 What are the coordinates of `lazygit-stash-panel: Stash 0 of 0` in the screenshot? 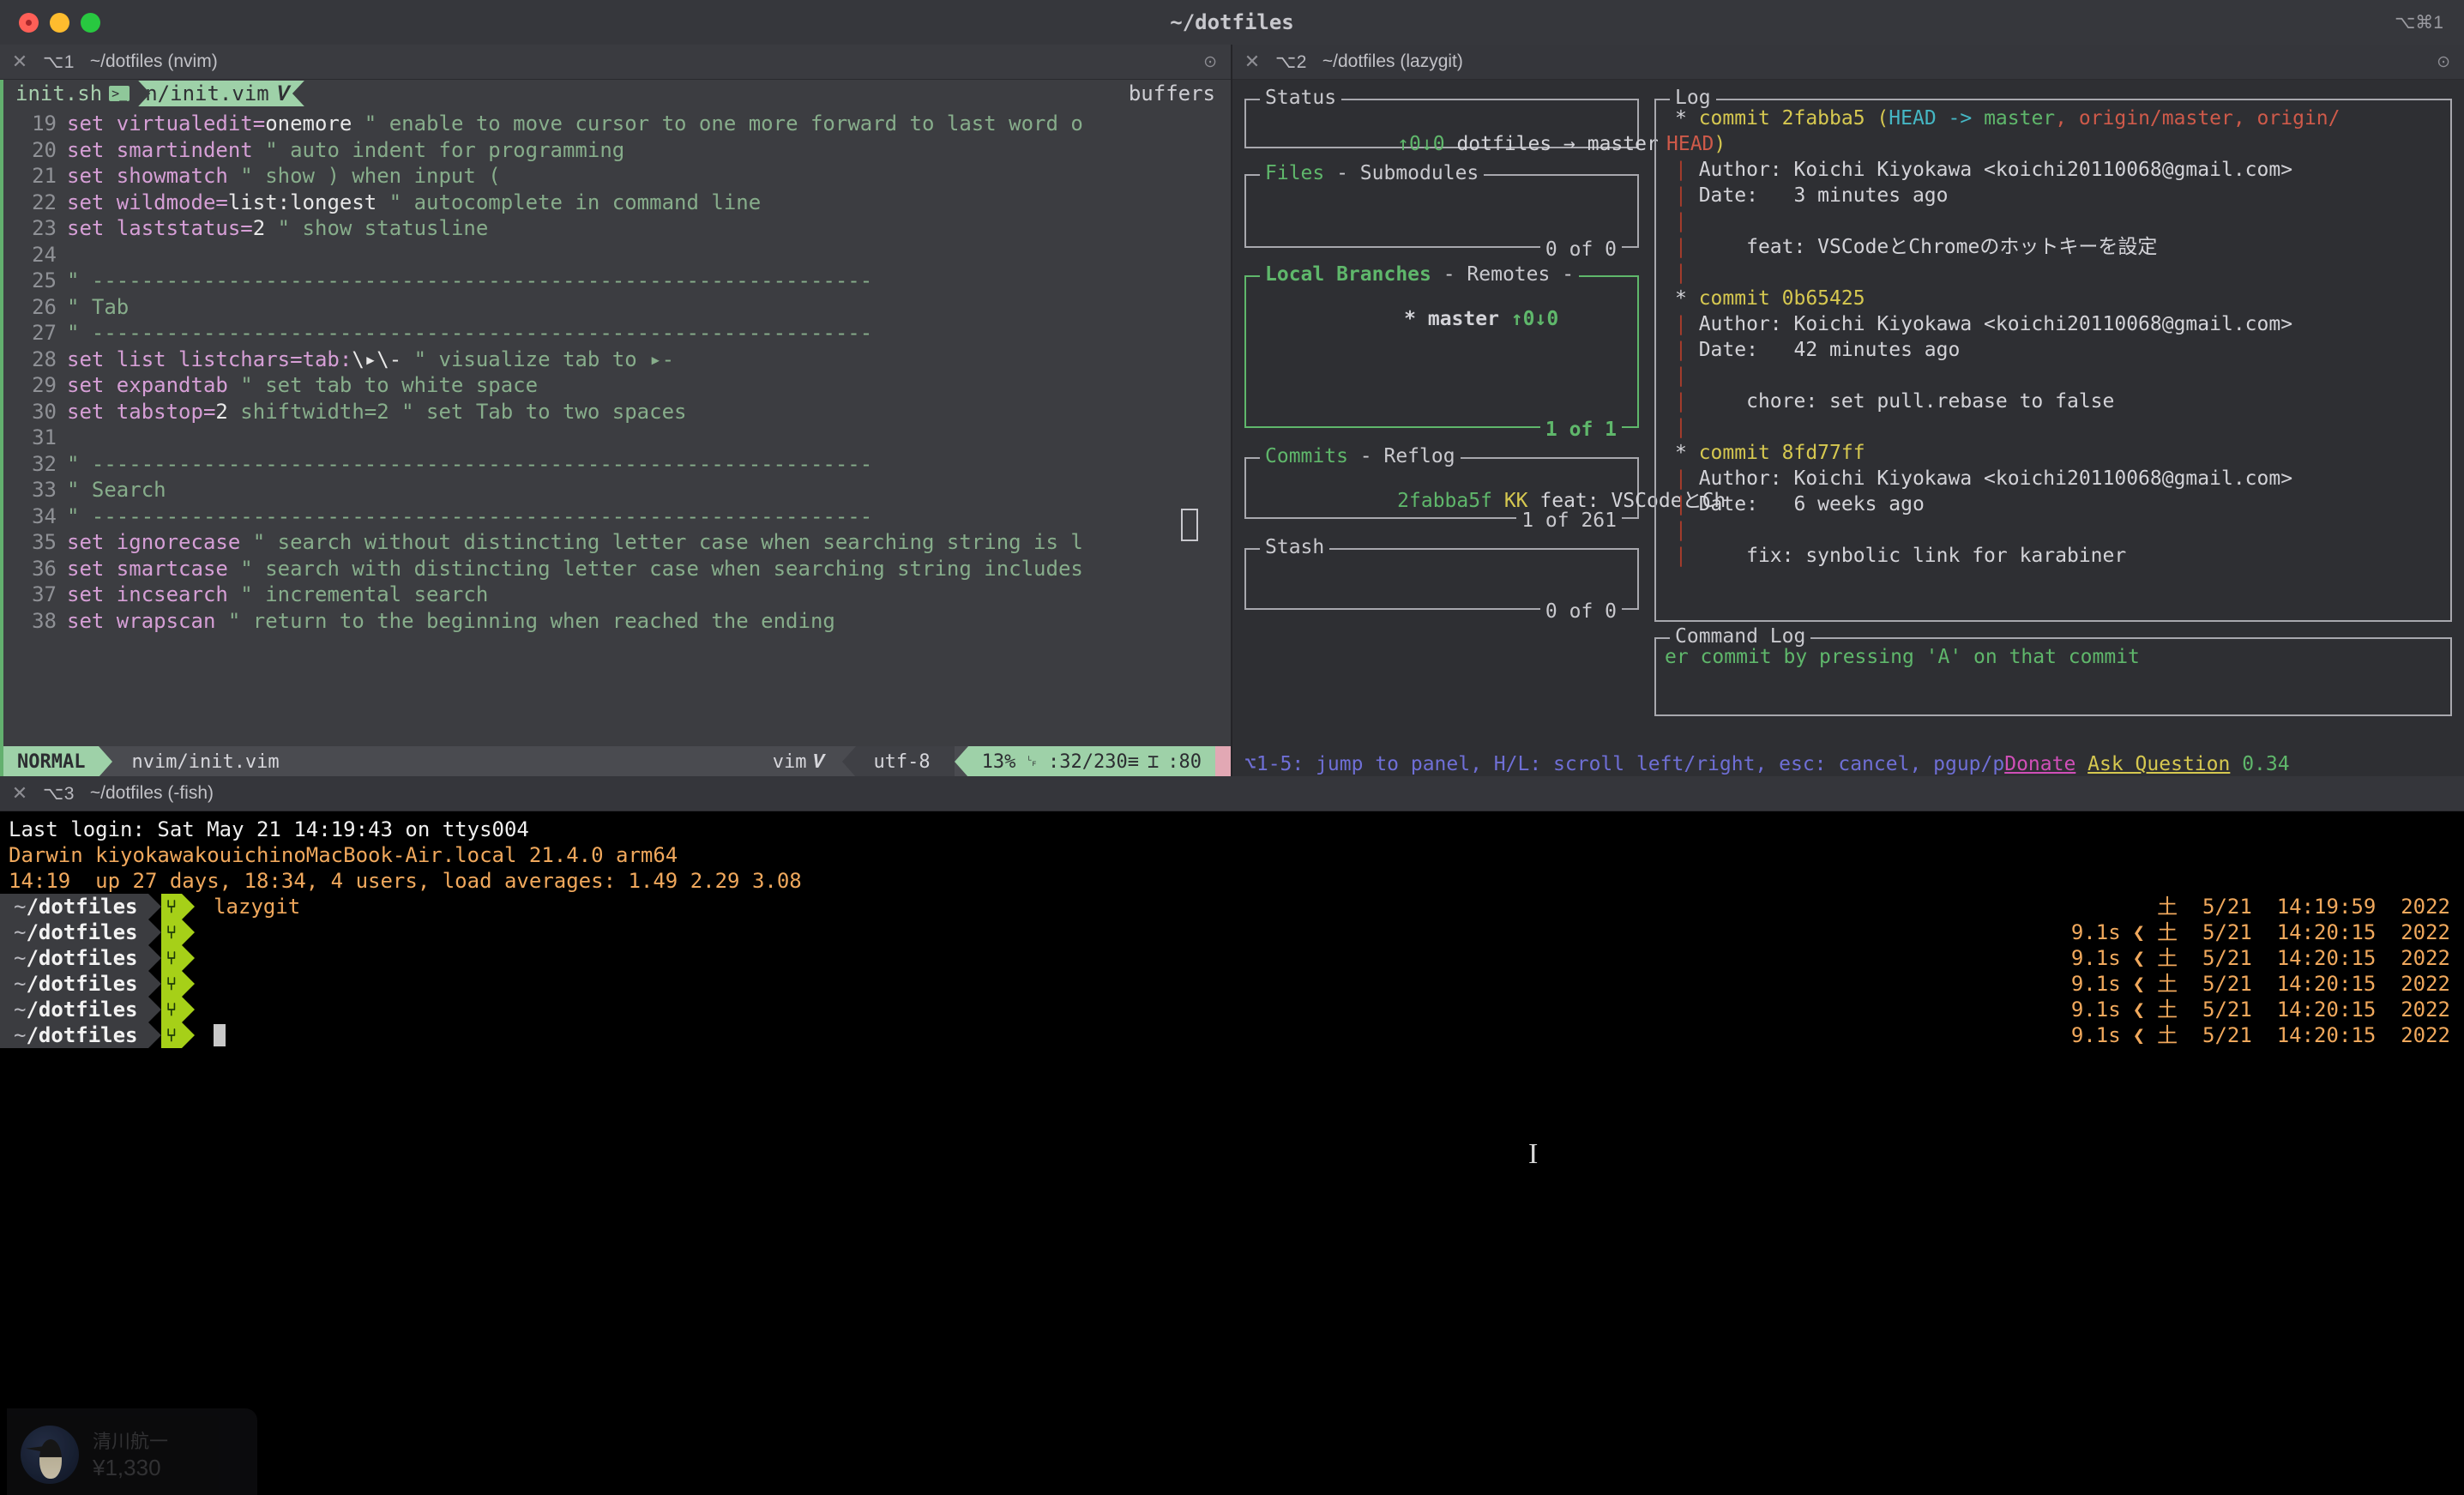 It's located at (1442, 579).